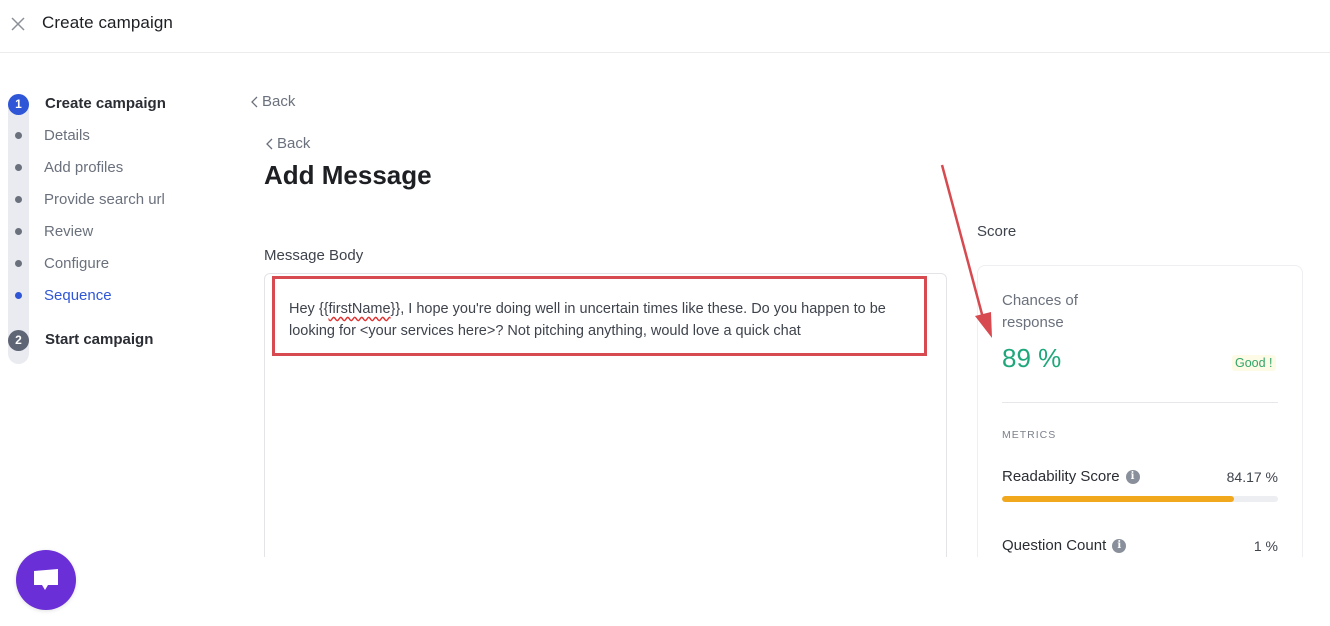 The height and width of the screenshot is (626, 1330). What do you see at coordinates (18, 104) in the screenshot?
I see `step-number-1: 1` at bounding box center [18, 104].